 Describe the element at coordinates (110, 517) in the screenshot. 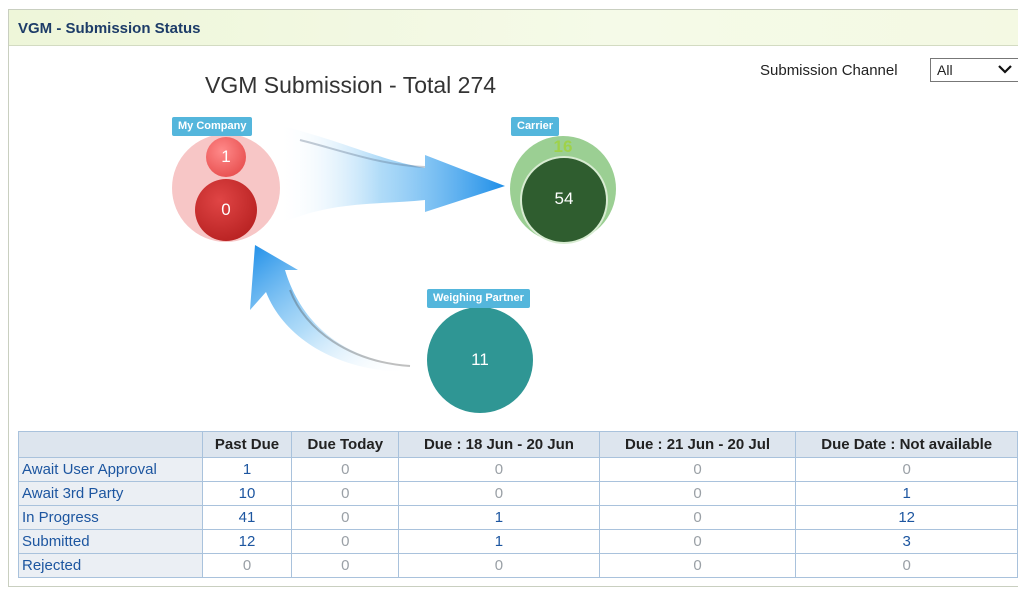

I see `row-label: In Progress` at that location.